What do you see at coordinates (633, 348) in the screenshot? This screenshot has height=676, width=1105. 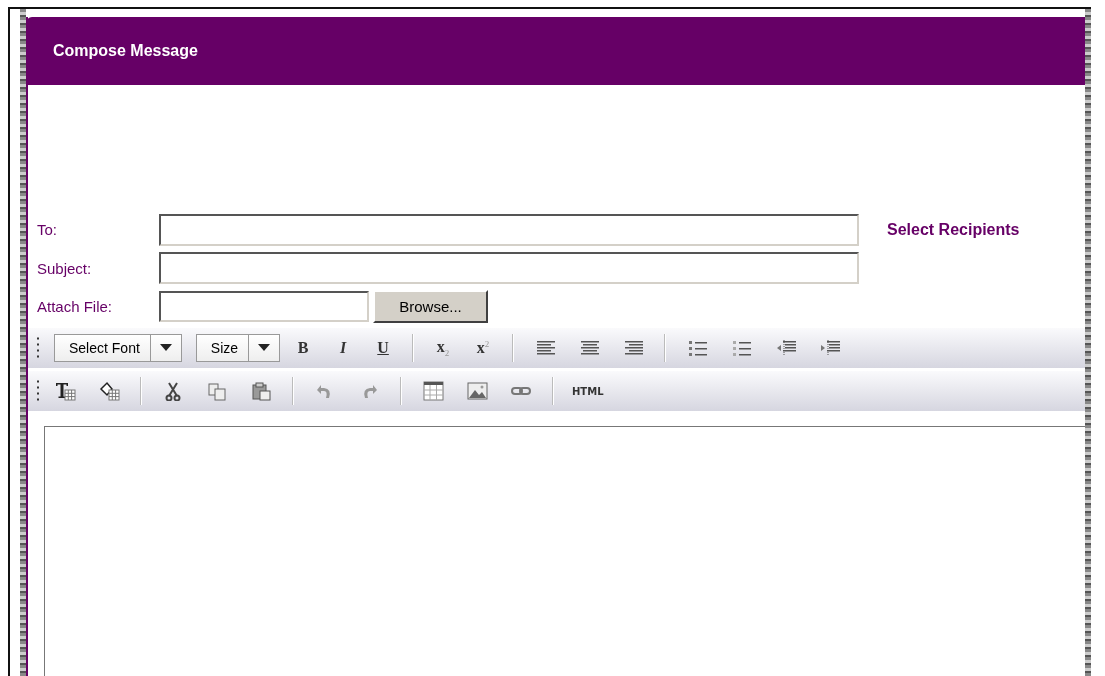 I see `align-right-icon` at bounding box center [633, 348].